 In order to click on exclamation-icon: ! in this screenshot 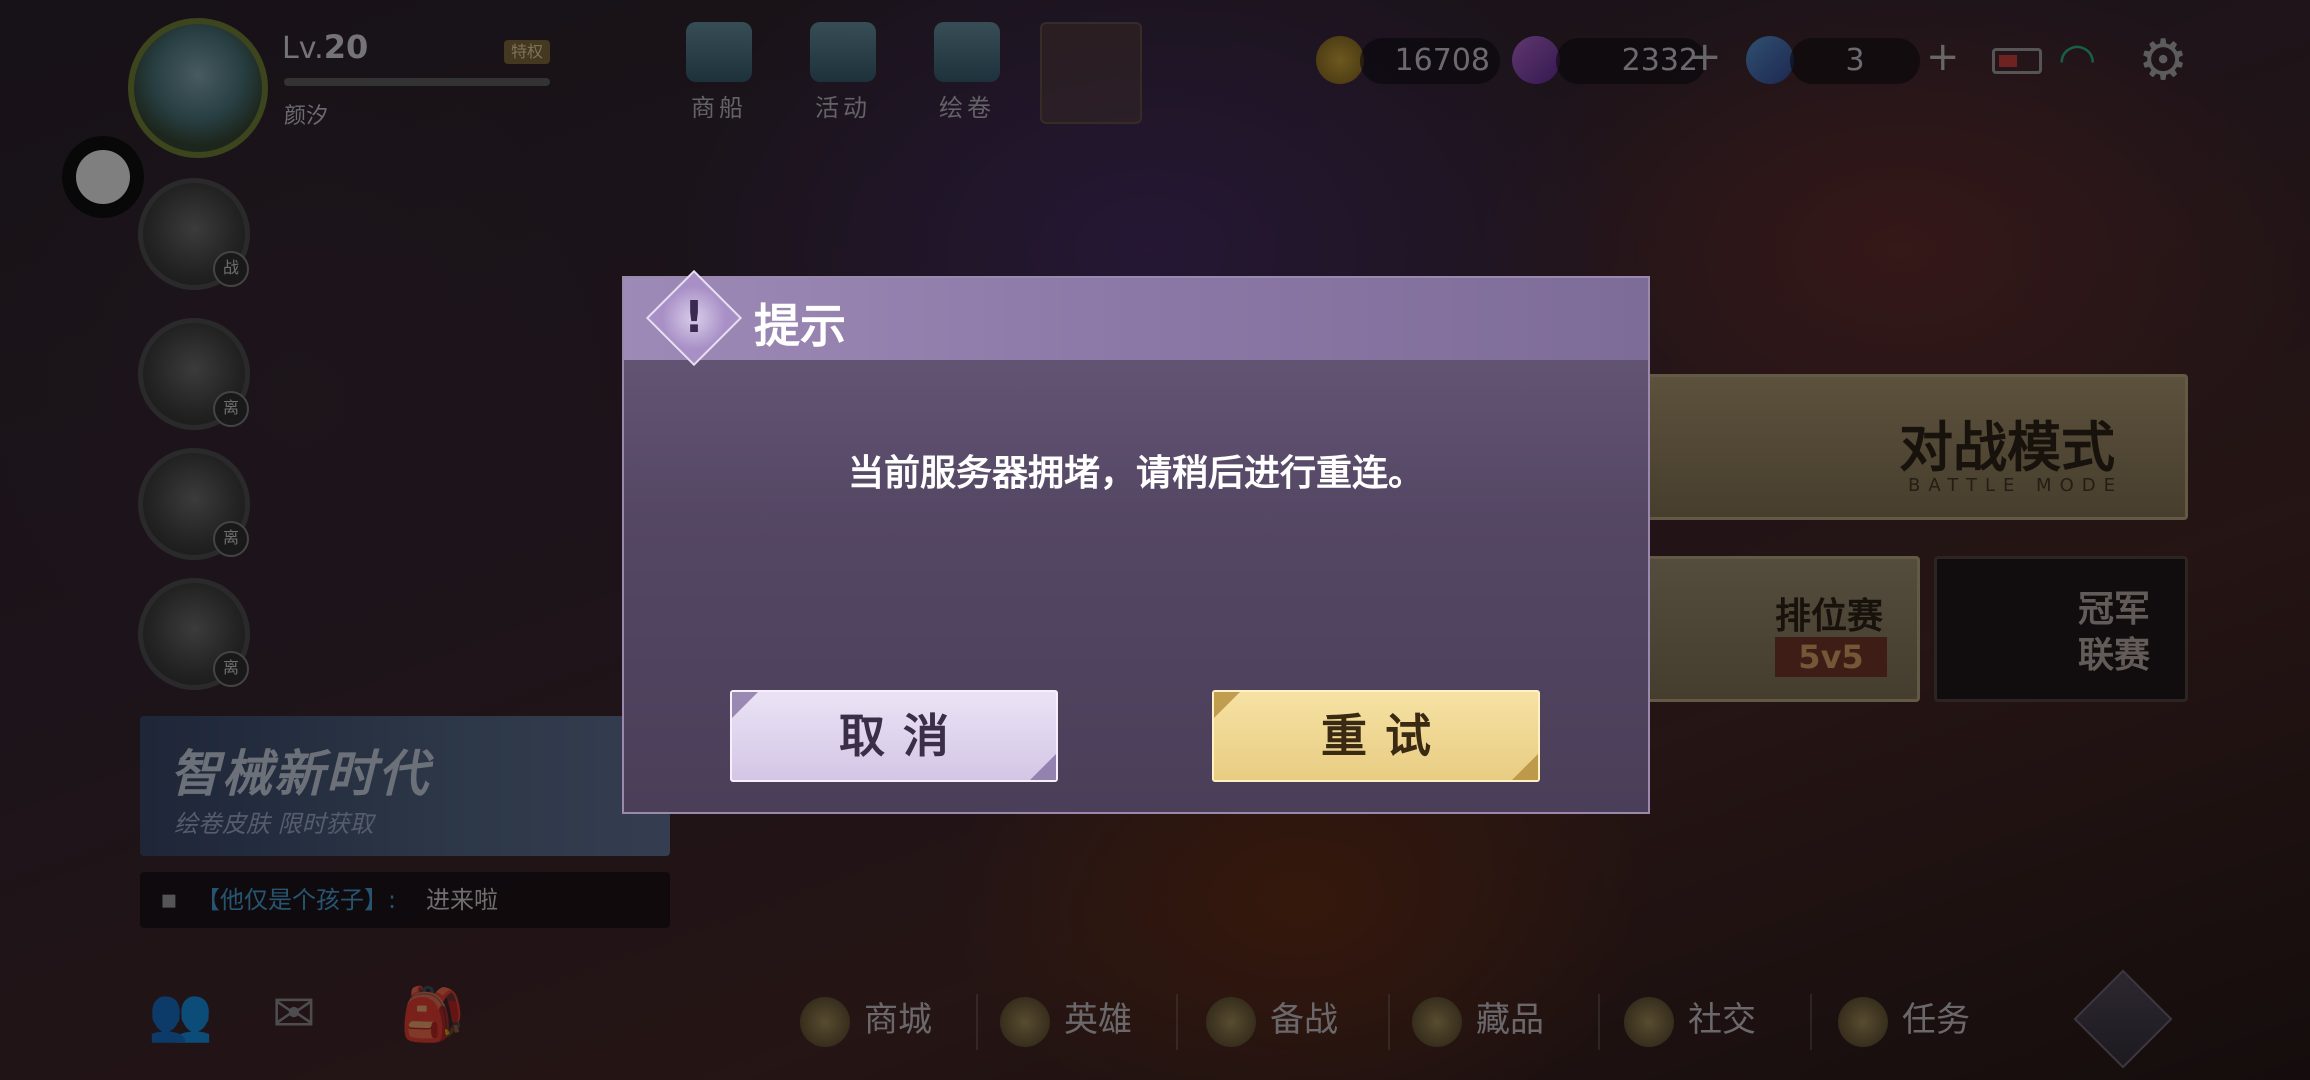, I will do `click(694, 317)`.